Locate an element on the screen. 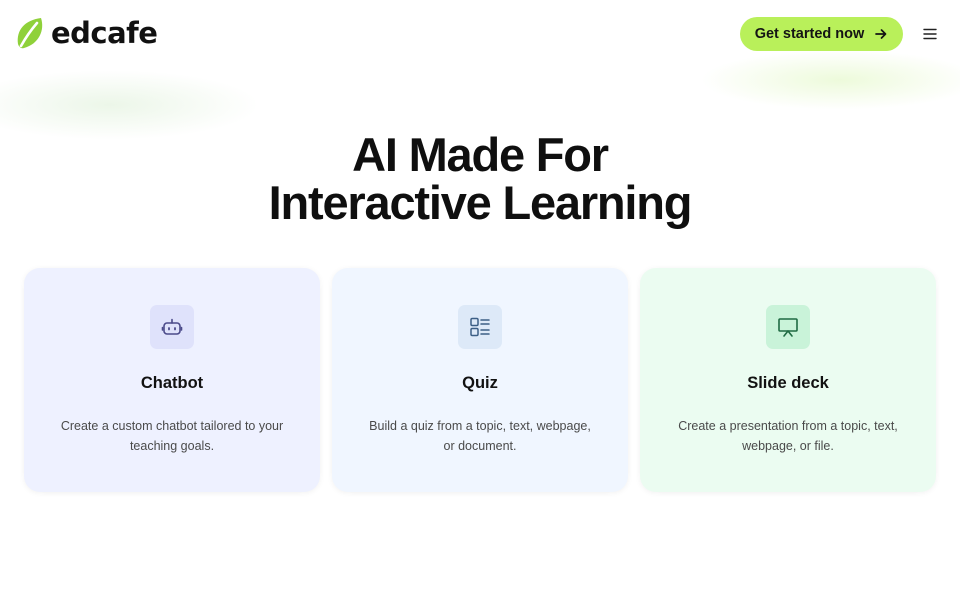  logo-text: edcafe is located at coordinates (104, 33).